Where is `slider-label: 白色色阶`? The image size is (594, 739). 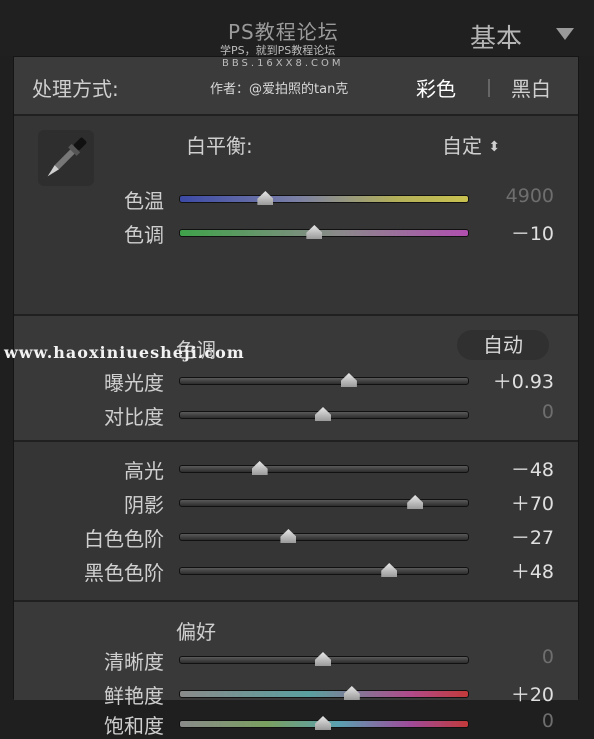 slider-label: 白色色阶 is located at coordinates (124, 539).